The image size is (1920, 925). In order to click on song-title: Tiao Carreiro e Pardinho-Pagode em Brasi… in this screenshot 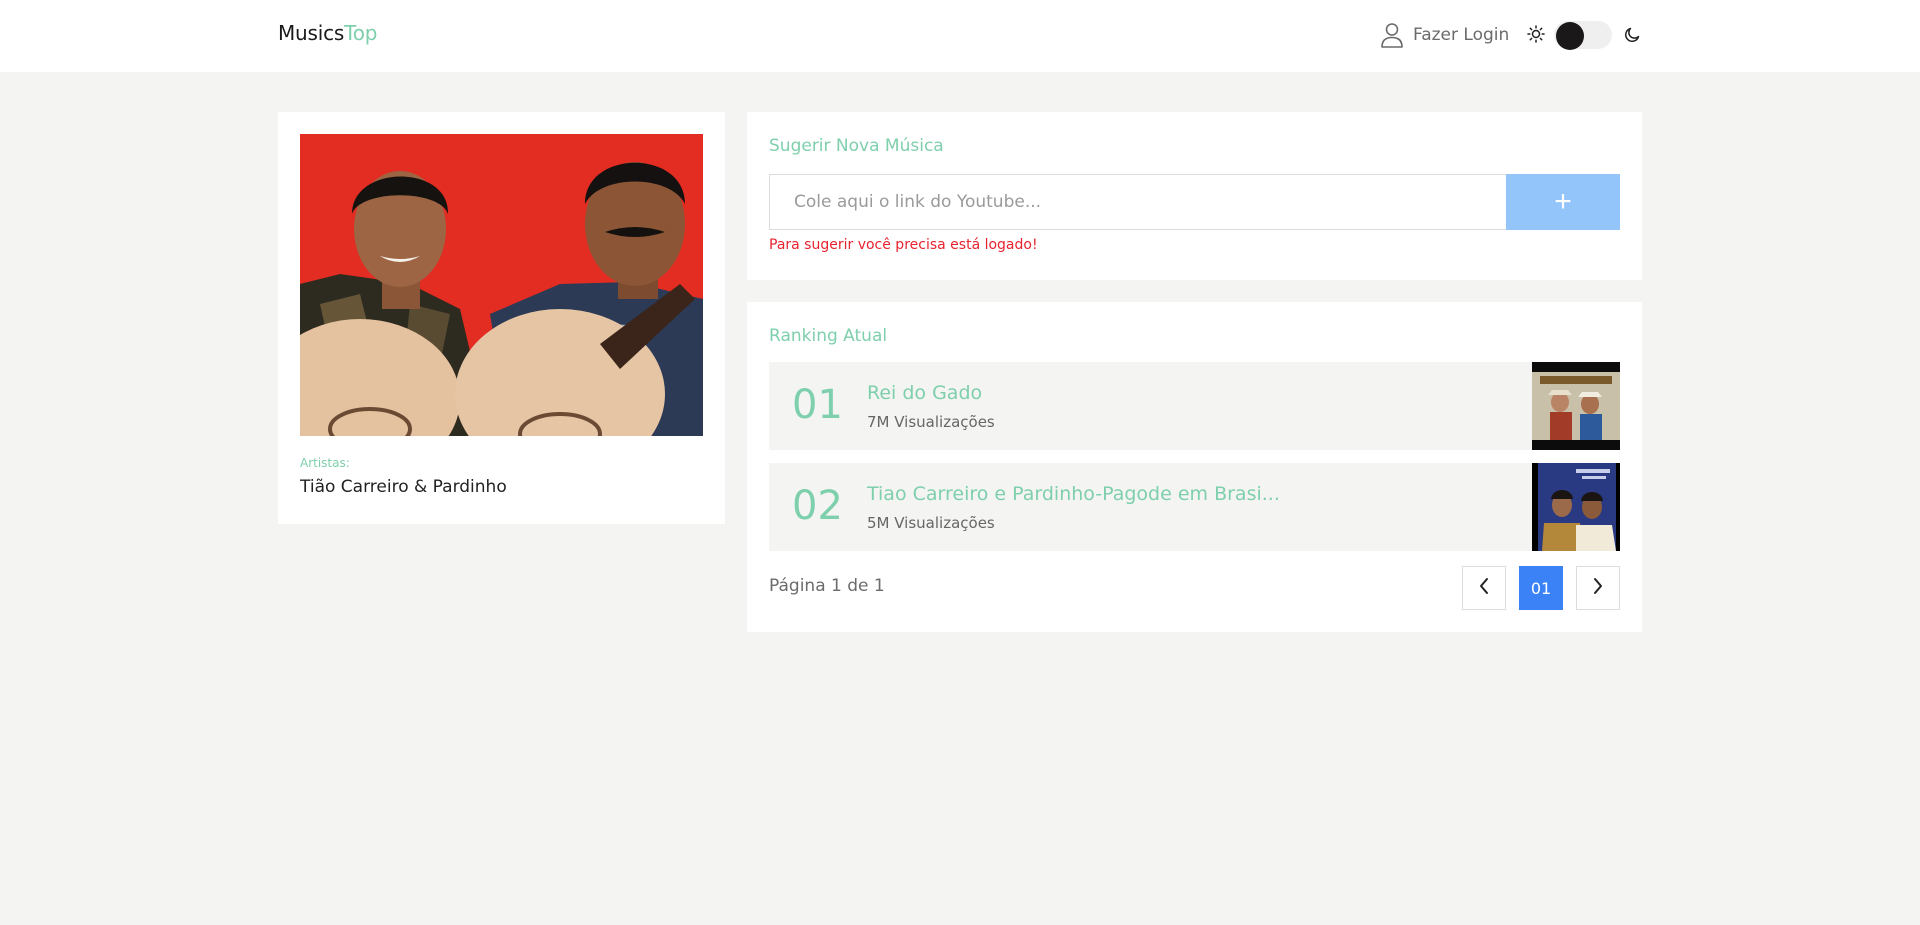, I will do `click(1073, 494)`.